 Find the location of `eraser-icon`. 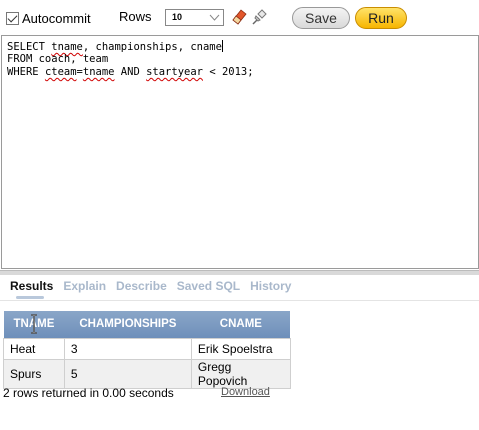

eraser-icon is located at coordinates (239, 16).